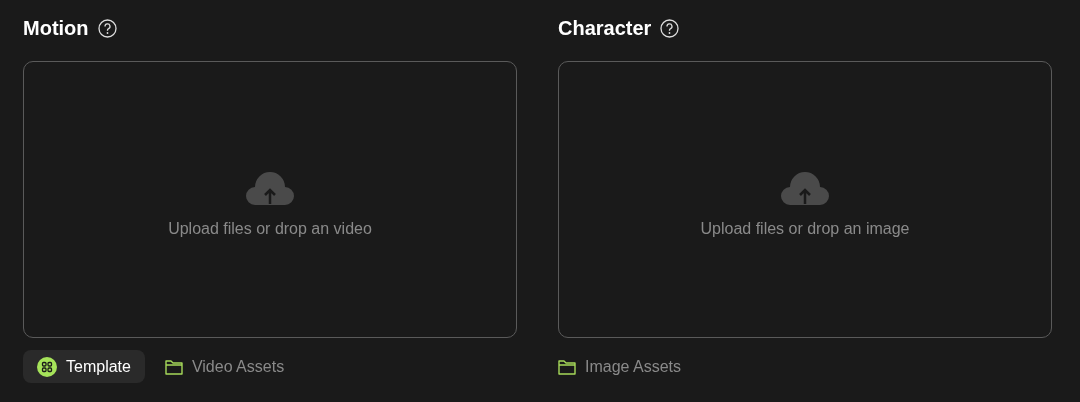 This screenshot has width=1080, height=402. Describe the element at coordinates (270, 228) in the screenshot. I see `upload-hint: Upload files or drop an video` at that location.